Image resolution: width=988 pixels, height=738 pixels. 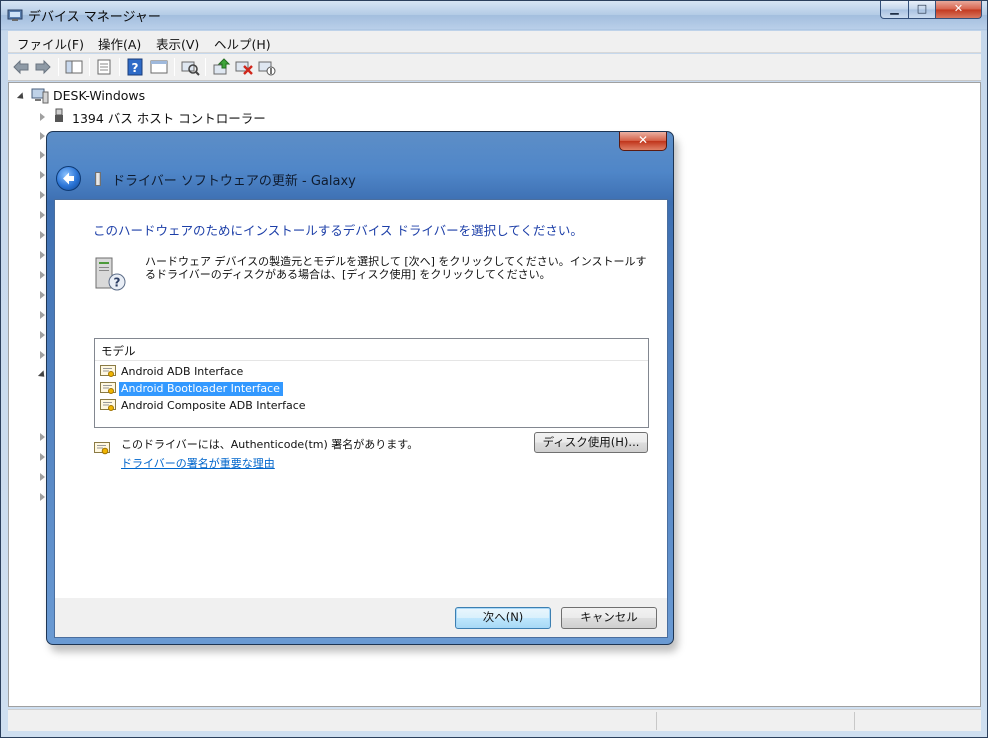 I want to click on dialog-close-button: ✕, so click(x=643, y=141).